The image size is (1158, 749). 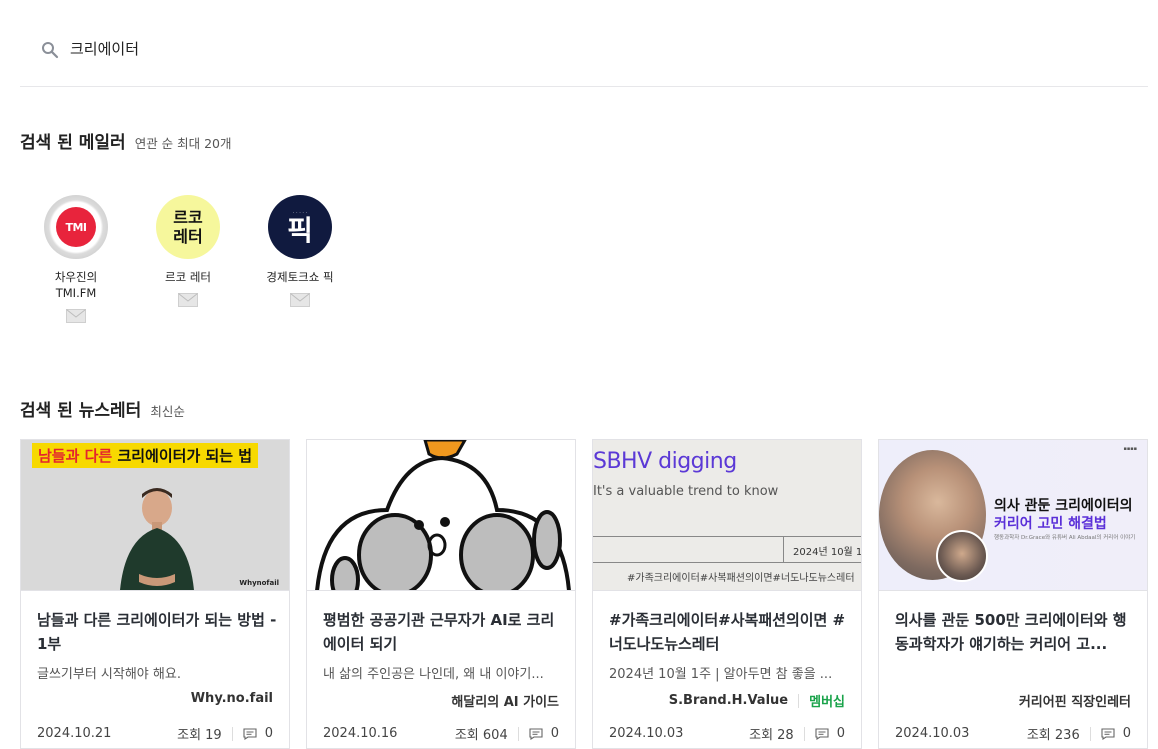 I want to click on mailer-item: 르코 레터 르코 레터, so click(x=188, y=259).